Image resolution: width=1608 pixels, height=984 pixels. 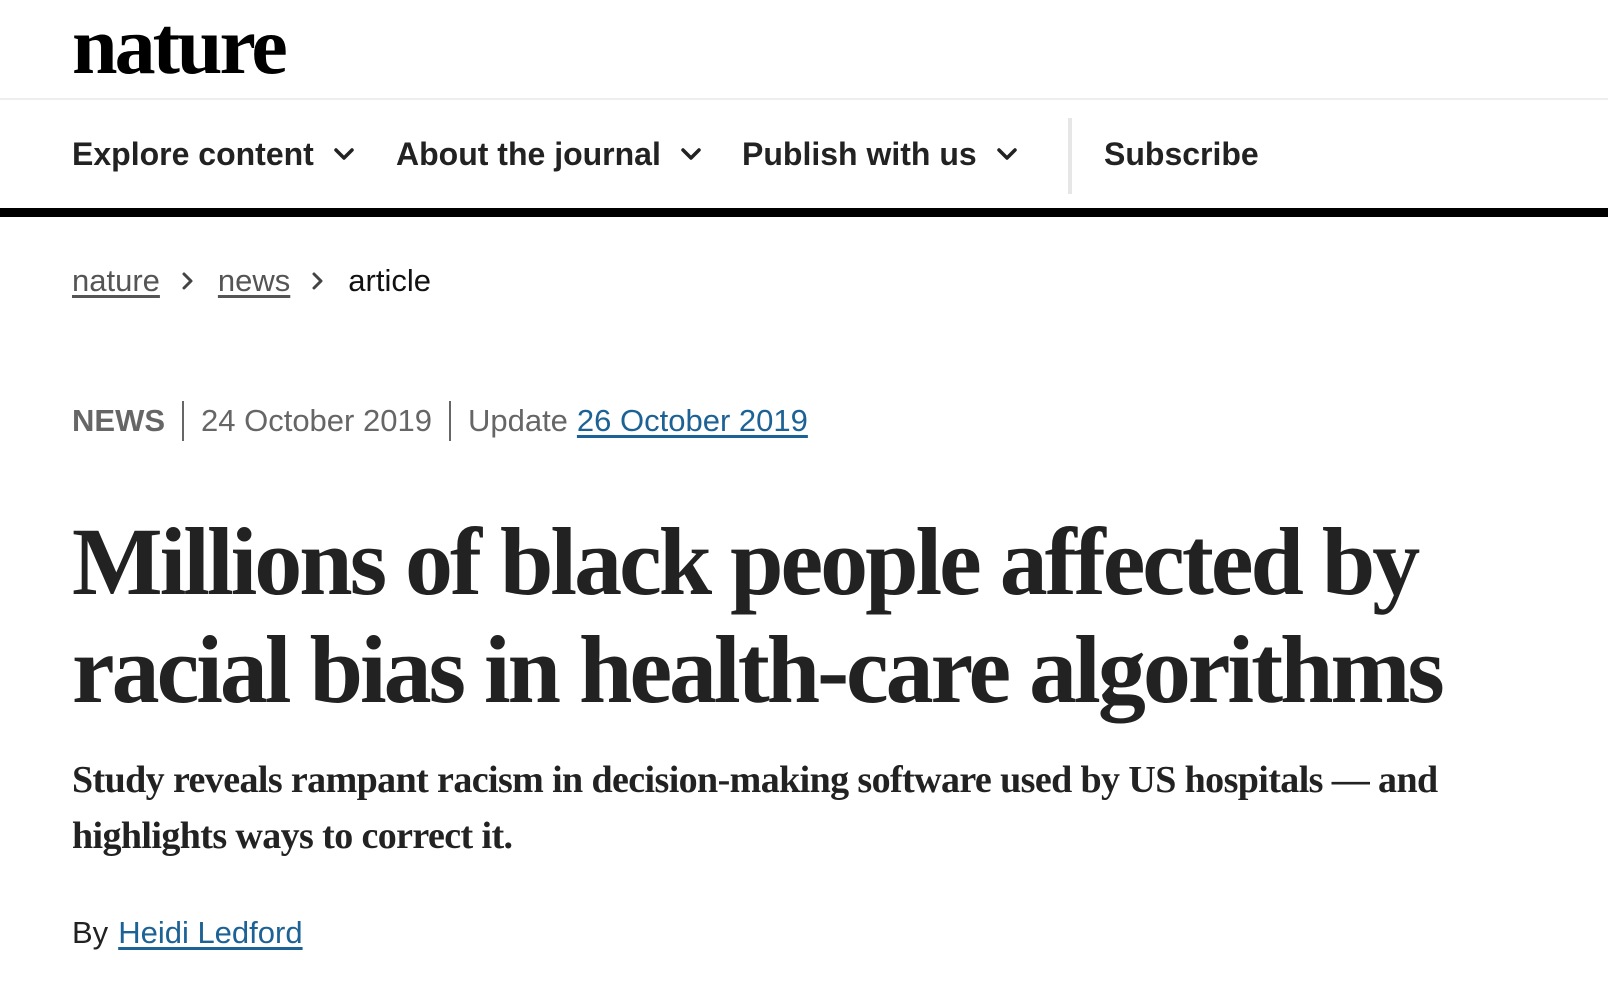 I want to click on update-label: Update, so click(x=517, y=420).